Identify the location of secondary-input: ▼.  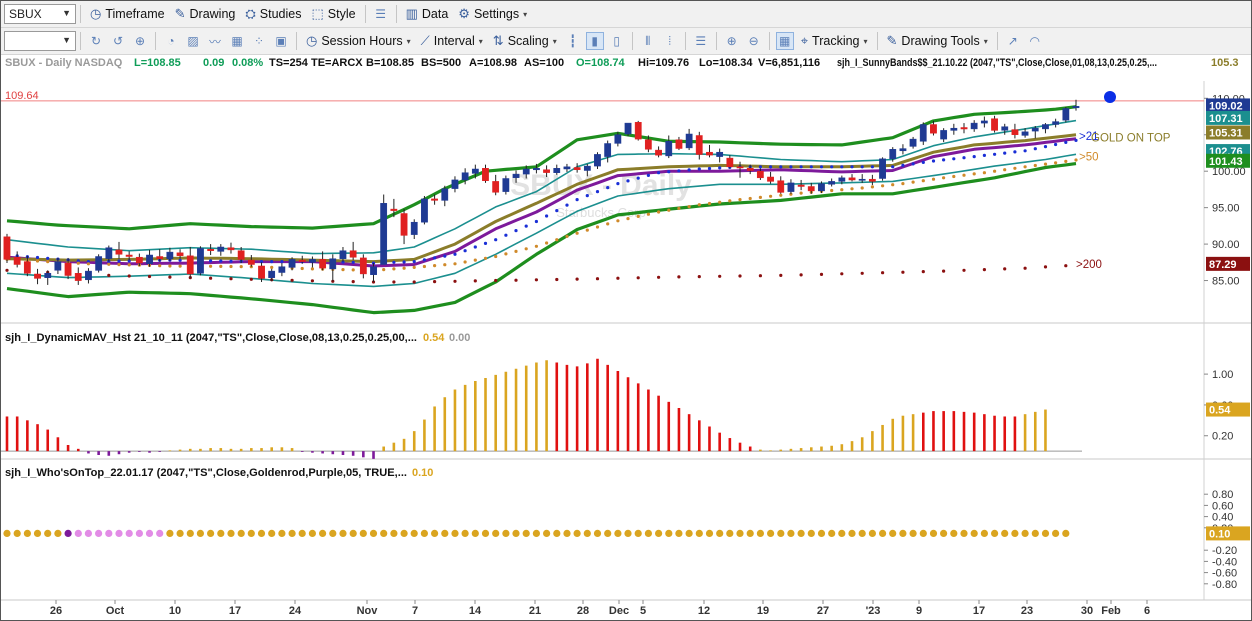
(40, 41).